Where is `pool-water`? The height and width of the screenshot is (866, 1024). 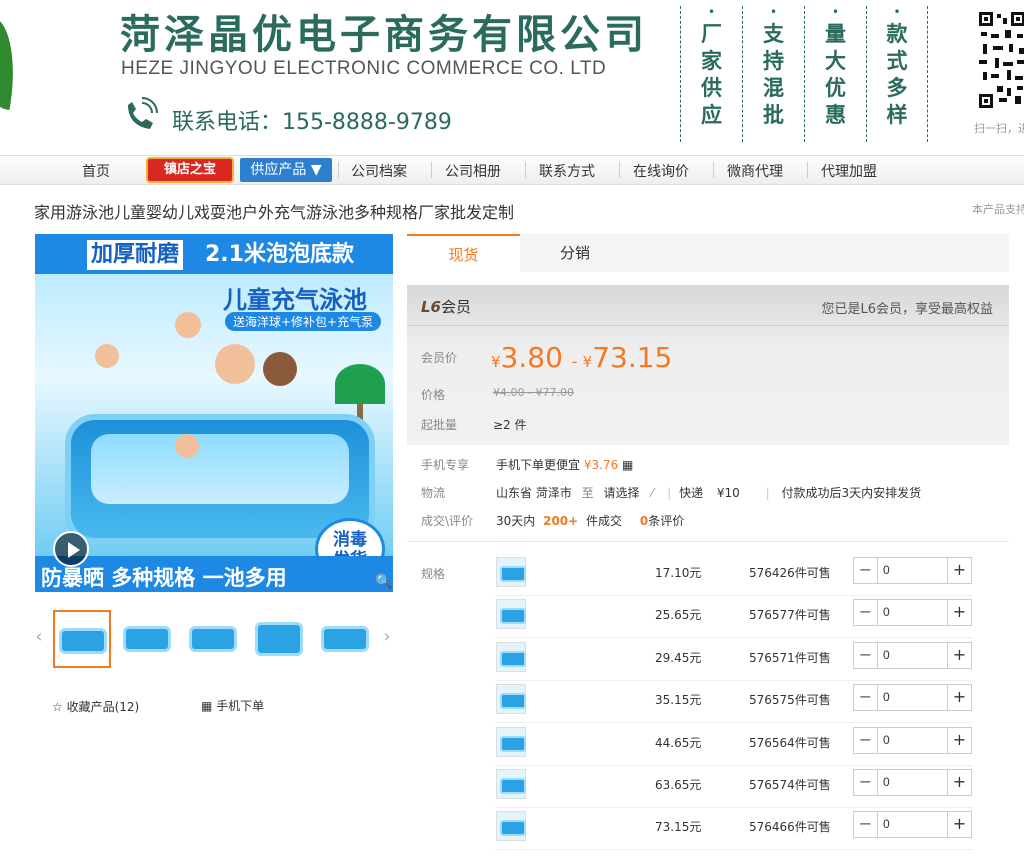 pool-water is located at coordinates (220, 469).